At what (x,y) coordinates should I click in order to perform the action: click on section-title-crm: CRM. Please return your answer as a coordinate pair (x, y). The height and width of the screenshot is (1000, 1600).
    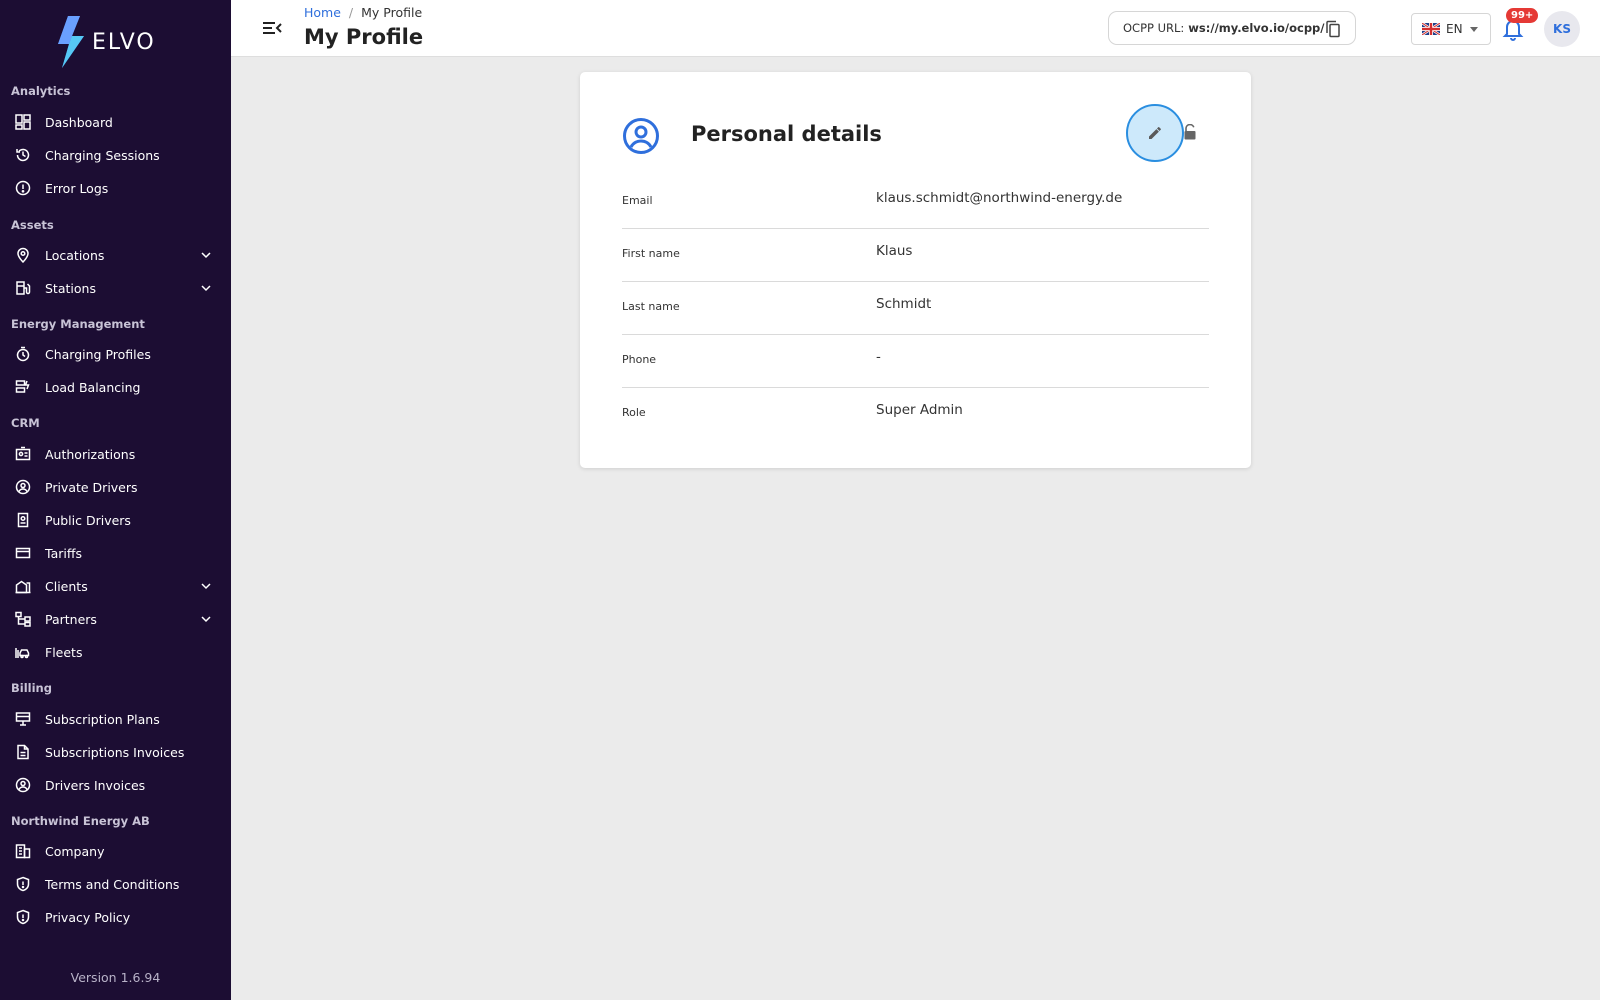
    Looking at the image, I should click on (25, 423).